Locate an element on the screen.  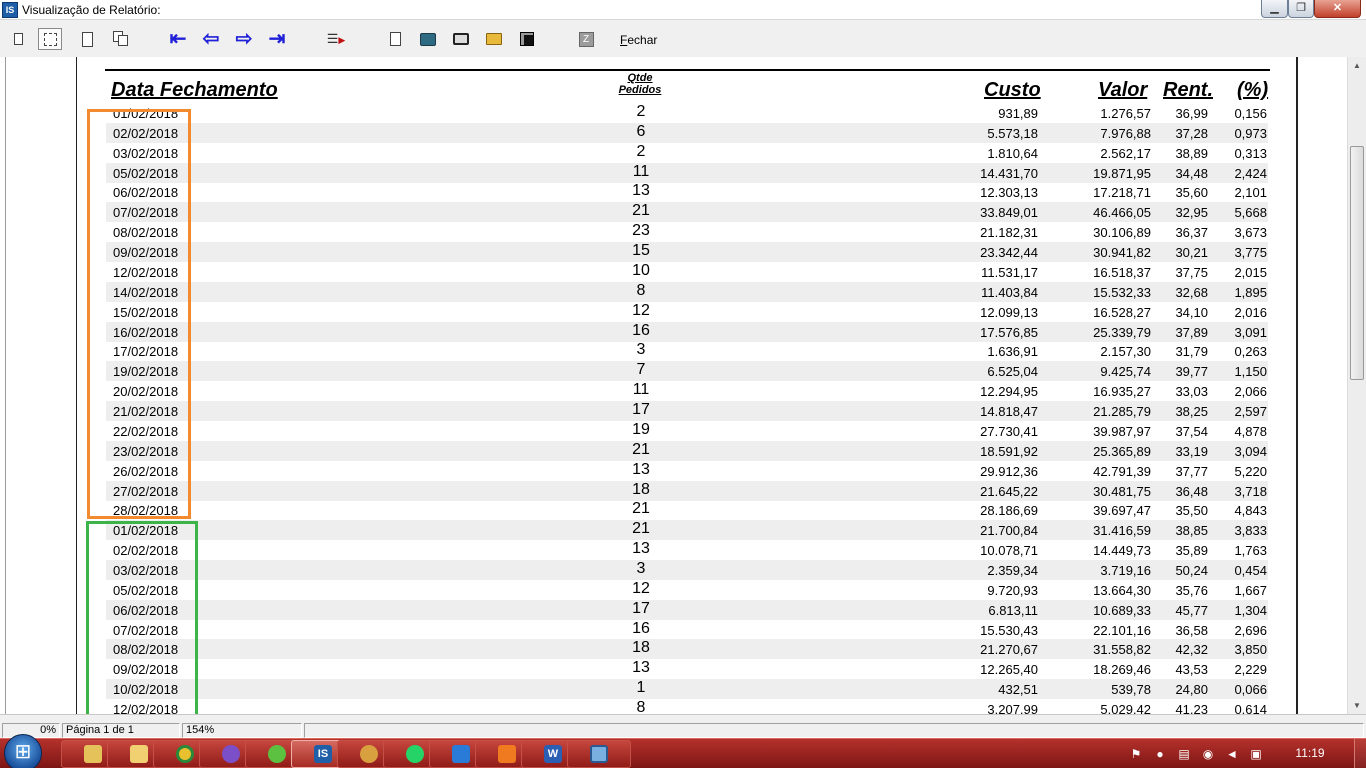
minimize-button: ▁ is located at coordinates (1274, 9).